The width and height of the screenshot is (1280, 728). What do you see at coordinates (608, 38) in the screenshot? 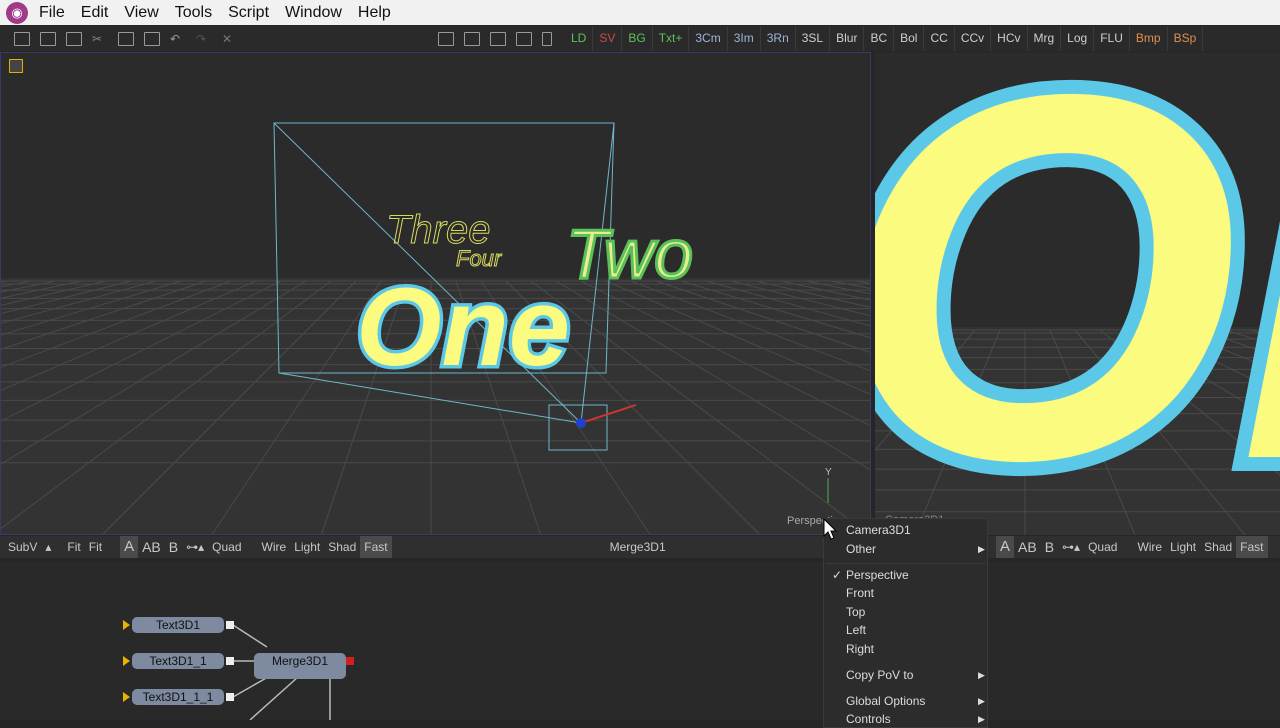
I see `toolbar-button-sv: SV` at bounding box center [608, 38].